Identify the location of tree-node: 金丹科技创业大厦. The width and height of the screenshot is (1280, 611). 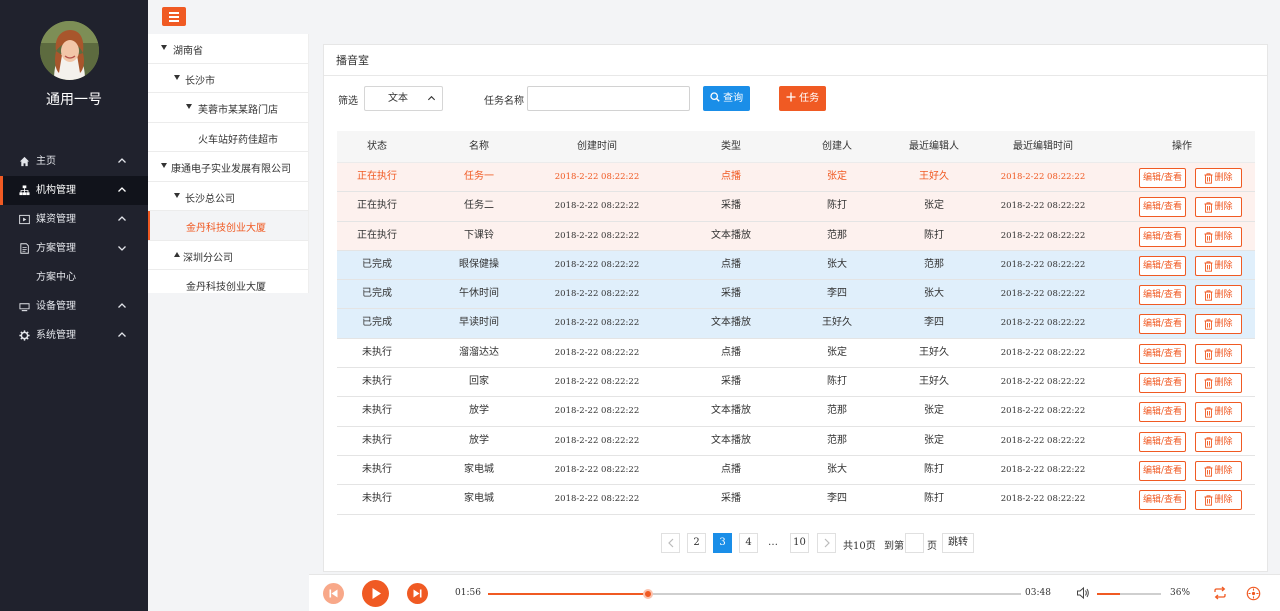
(228, 285).